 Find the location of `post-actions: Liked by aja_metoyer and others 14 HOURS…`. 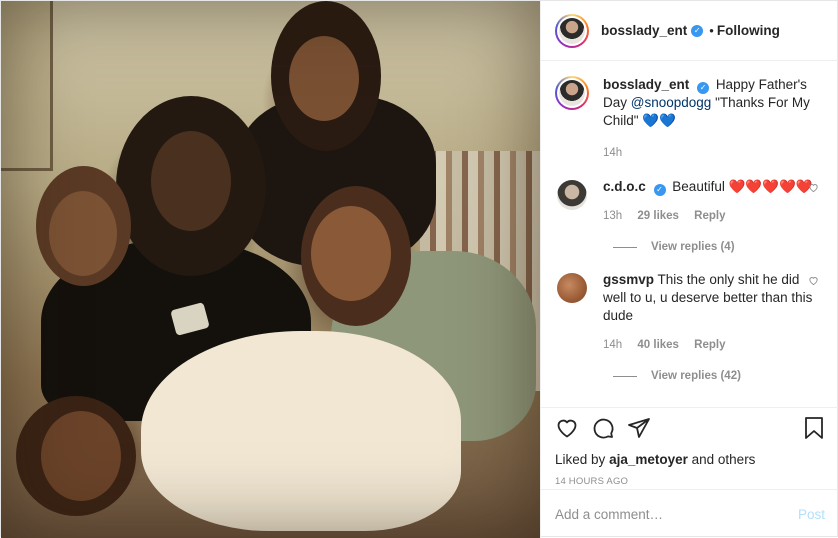

post-actions: Liked by aja_metoyer and others 14 HOURS… is located at coordinates (689, 447).